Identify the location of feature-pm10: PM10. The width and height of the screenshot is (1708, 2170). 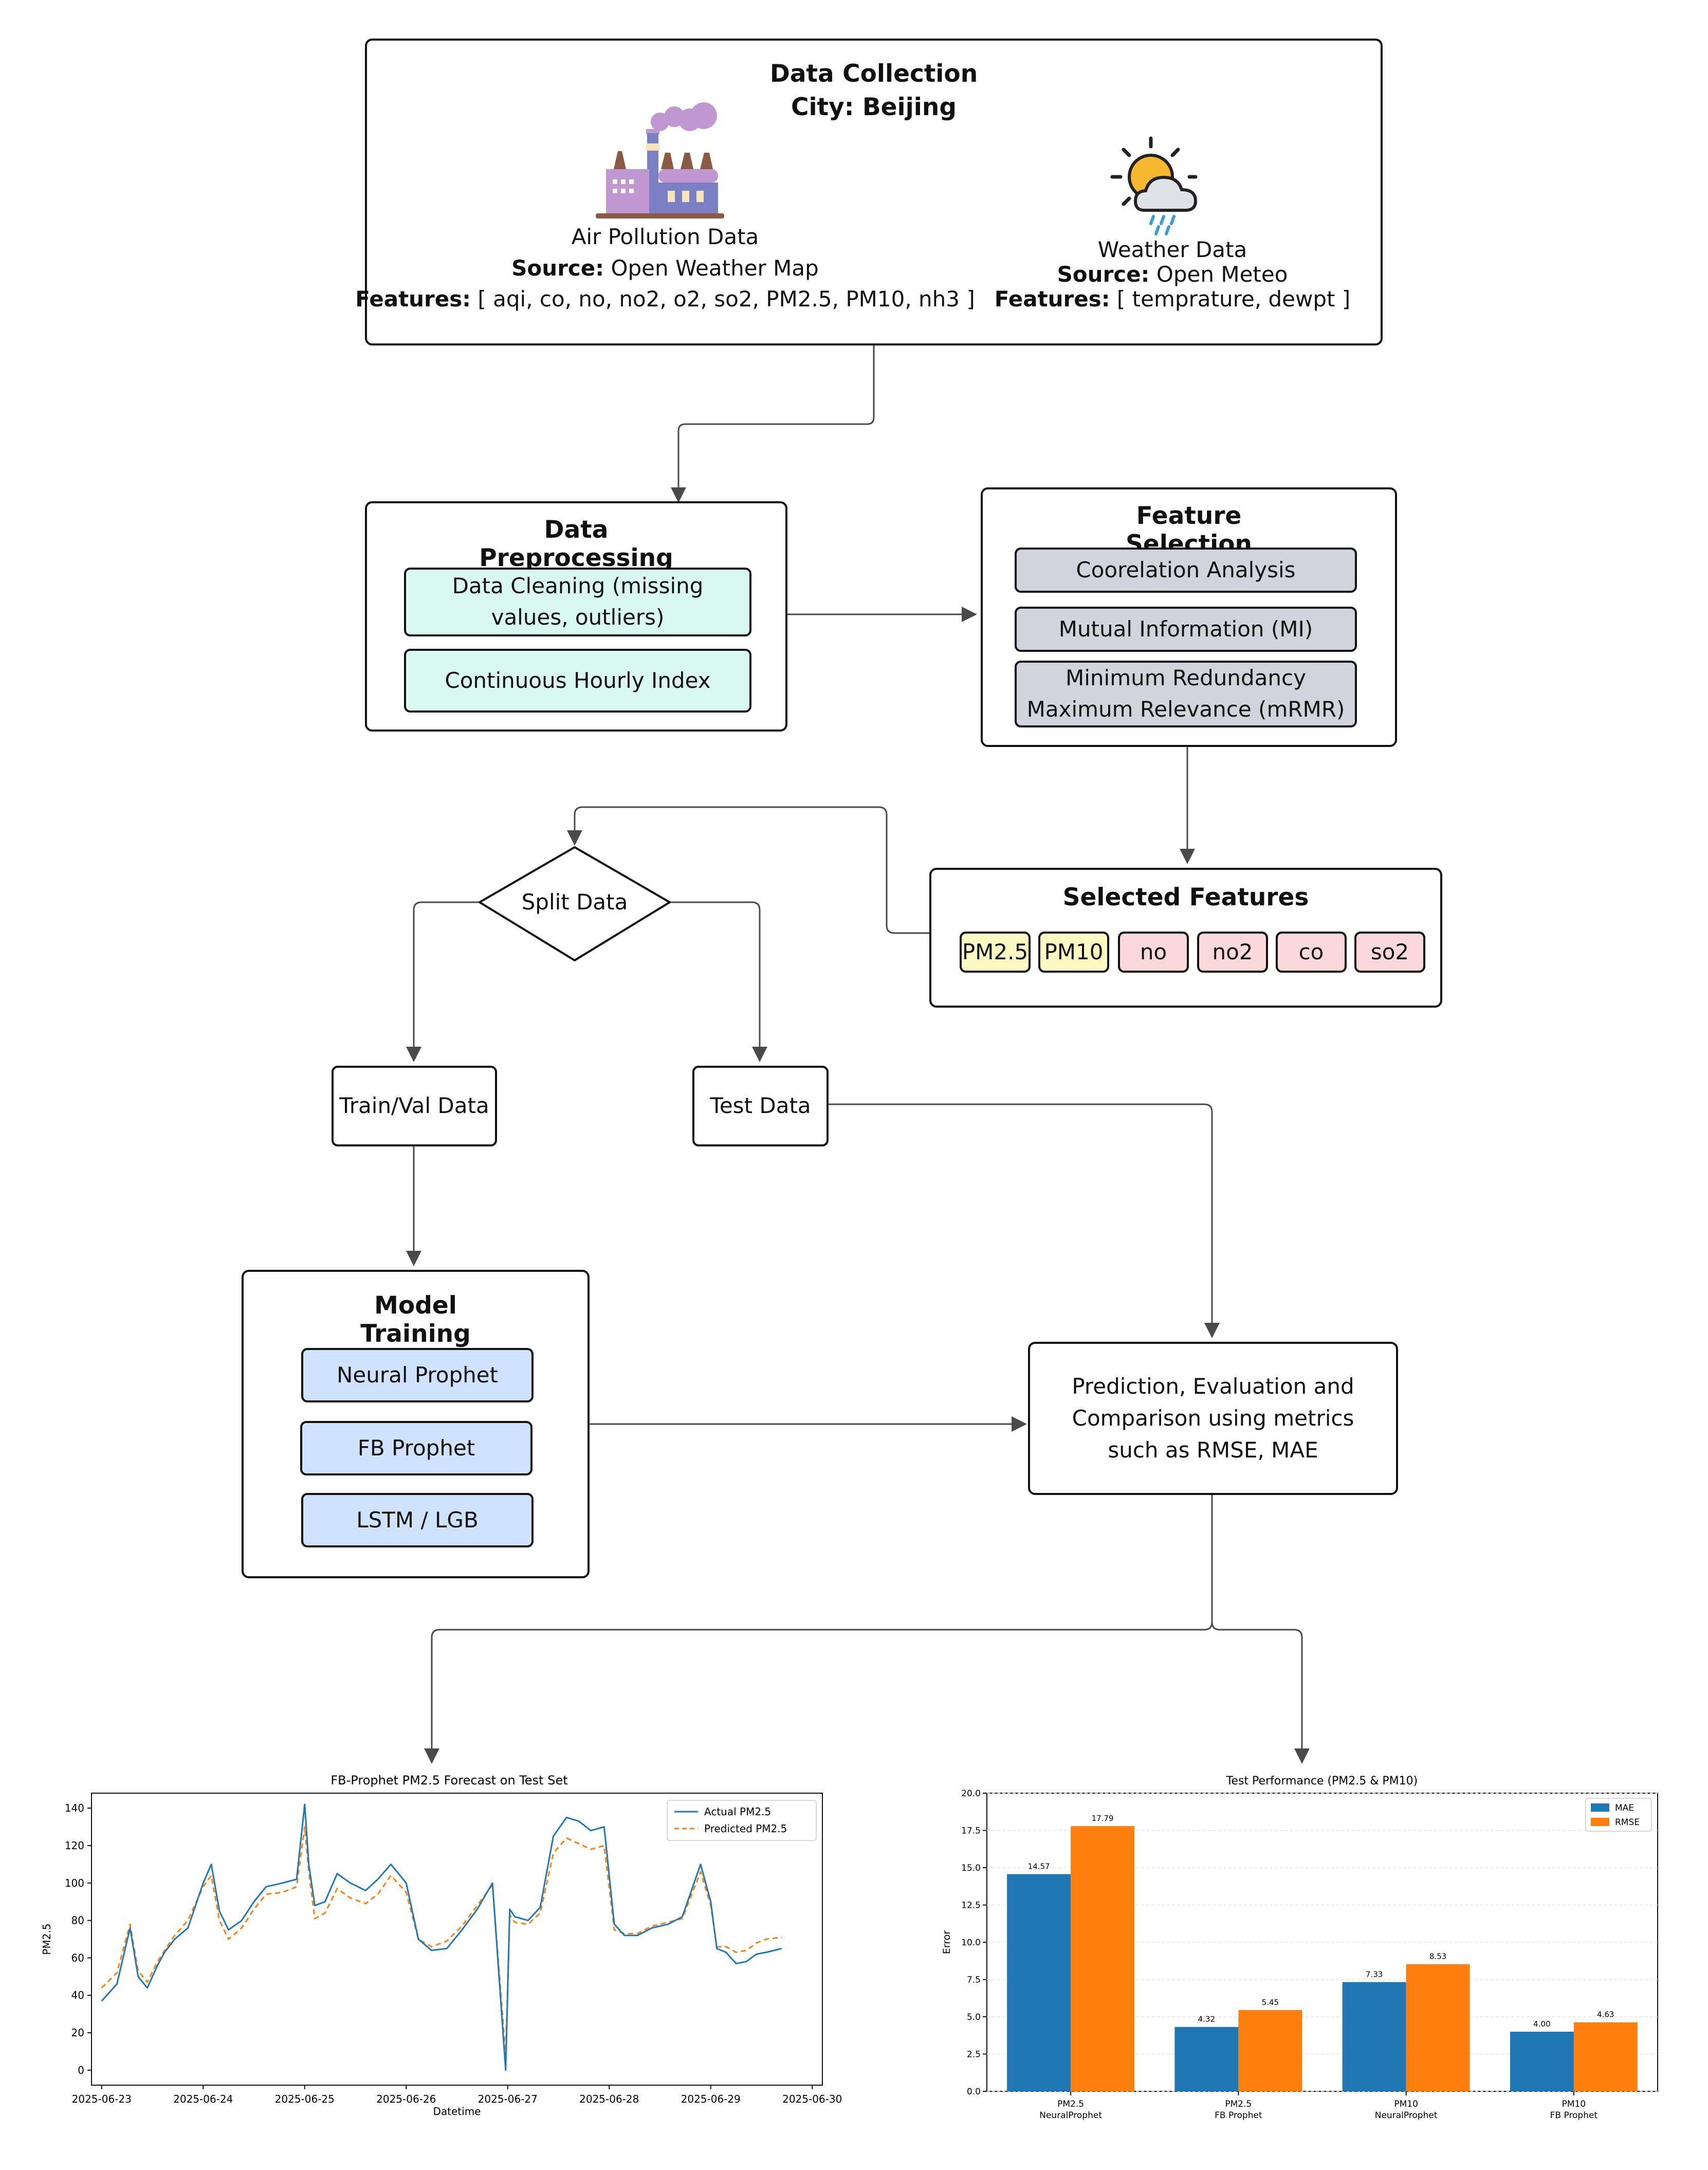
(1074, 952).